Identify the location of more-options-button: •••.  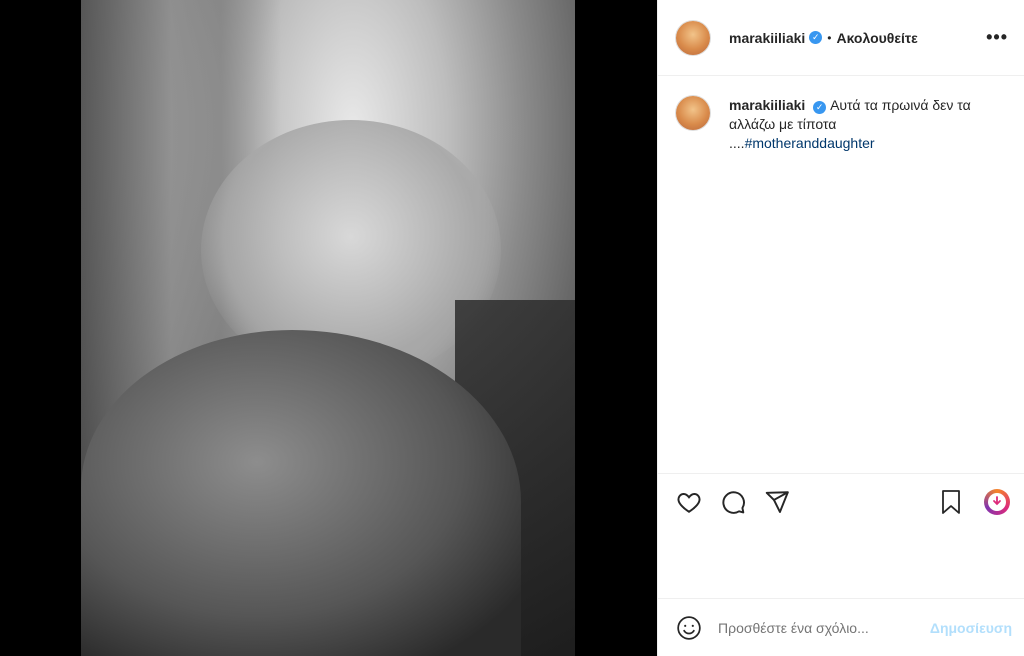
(997, 37).